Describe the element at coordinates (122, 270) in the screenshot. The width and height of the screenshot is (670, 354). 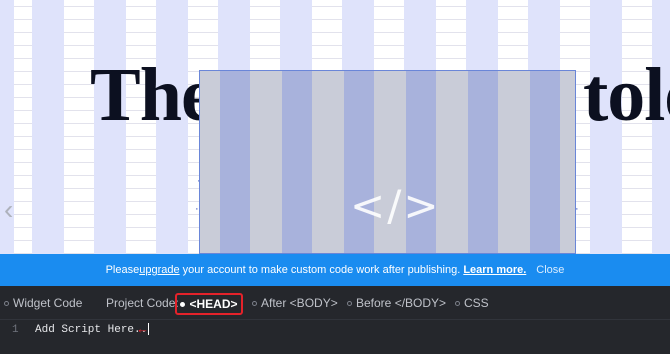
I see `notice-prefix: Please` at that location.